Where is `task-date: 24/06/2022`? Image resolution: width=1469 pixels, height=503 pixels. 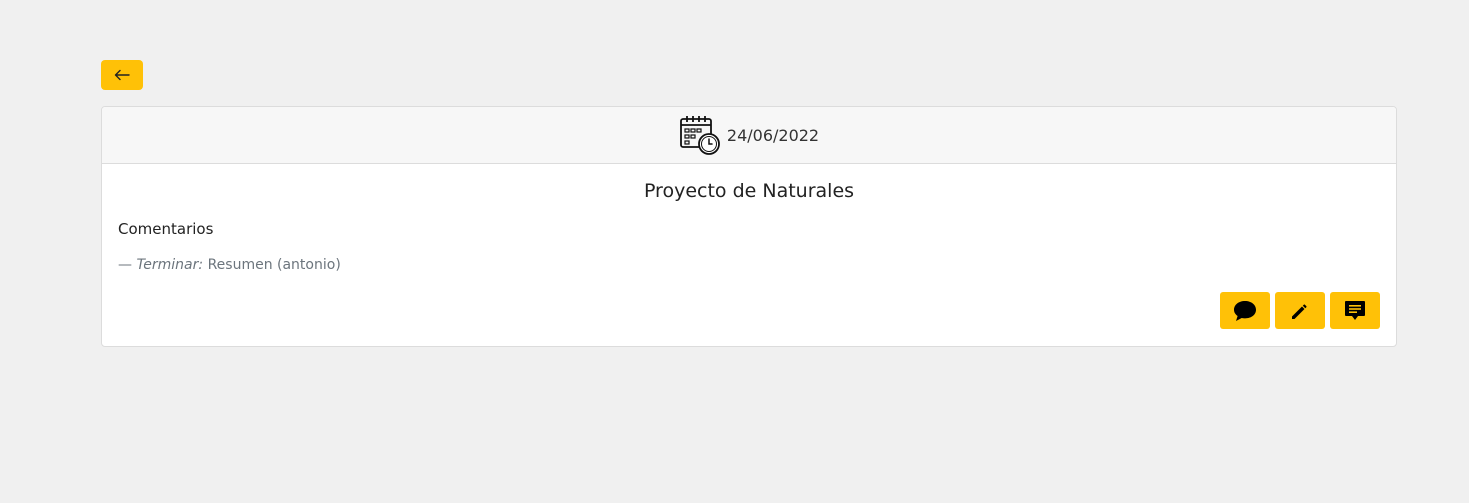
task-date: 24/06/2022 is located at coordinates (773, 135).